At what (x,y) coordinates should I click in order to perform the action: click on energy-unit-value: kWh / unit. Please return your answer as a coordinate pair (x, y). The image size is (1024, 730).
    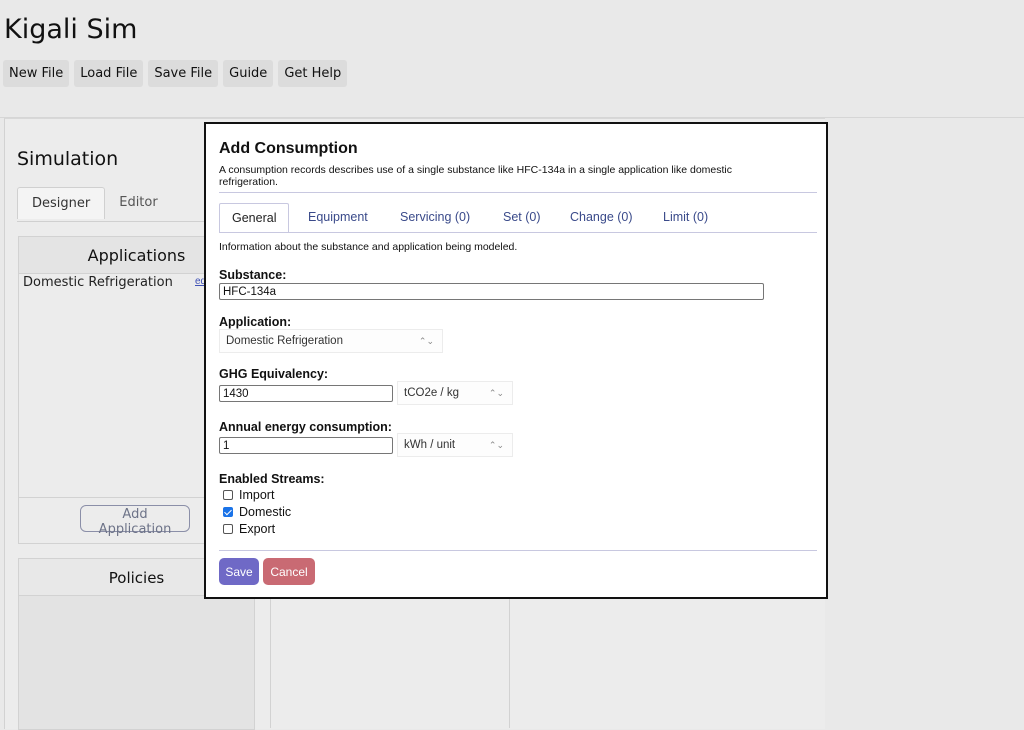
    Looking at the image, I should click on (430, 445).